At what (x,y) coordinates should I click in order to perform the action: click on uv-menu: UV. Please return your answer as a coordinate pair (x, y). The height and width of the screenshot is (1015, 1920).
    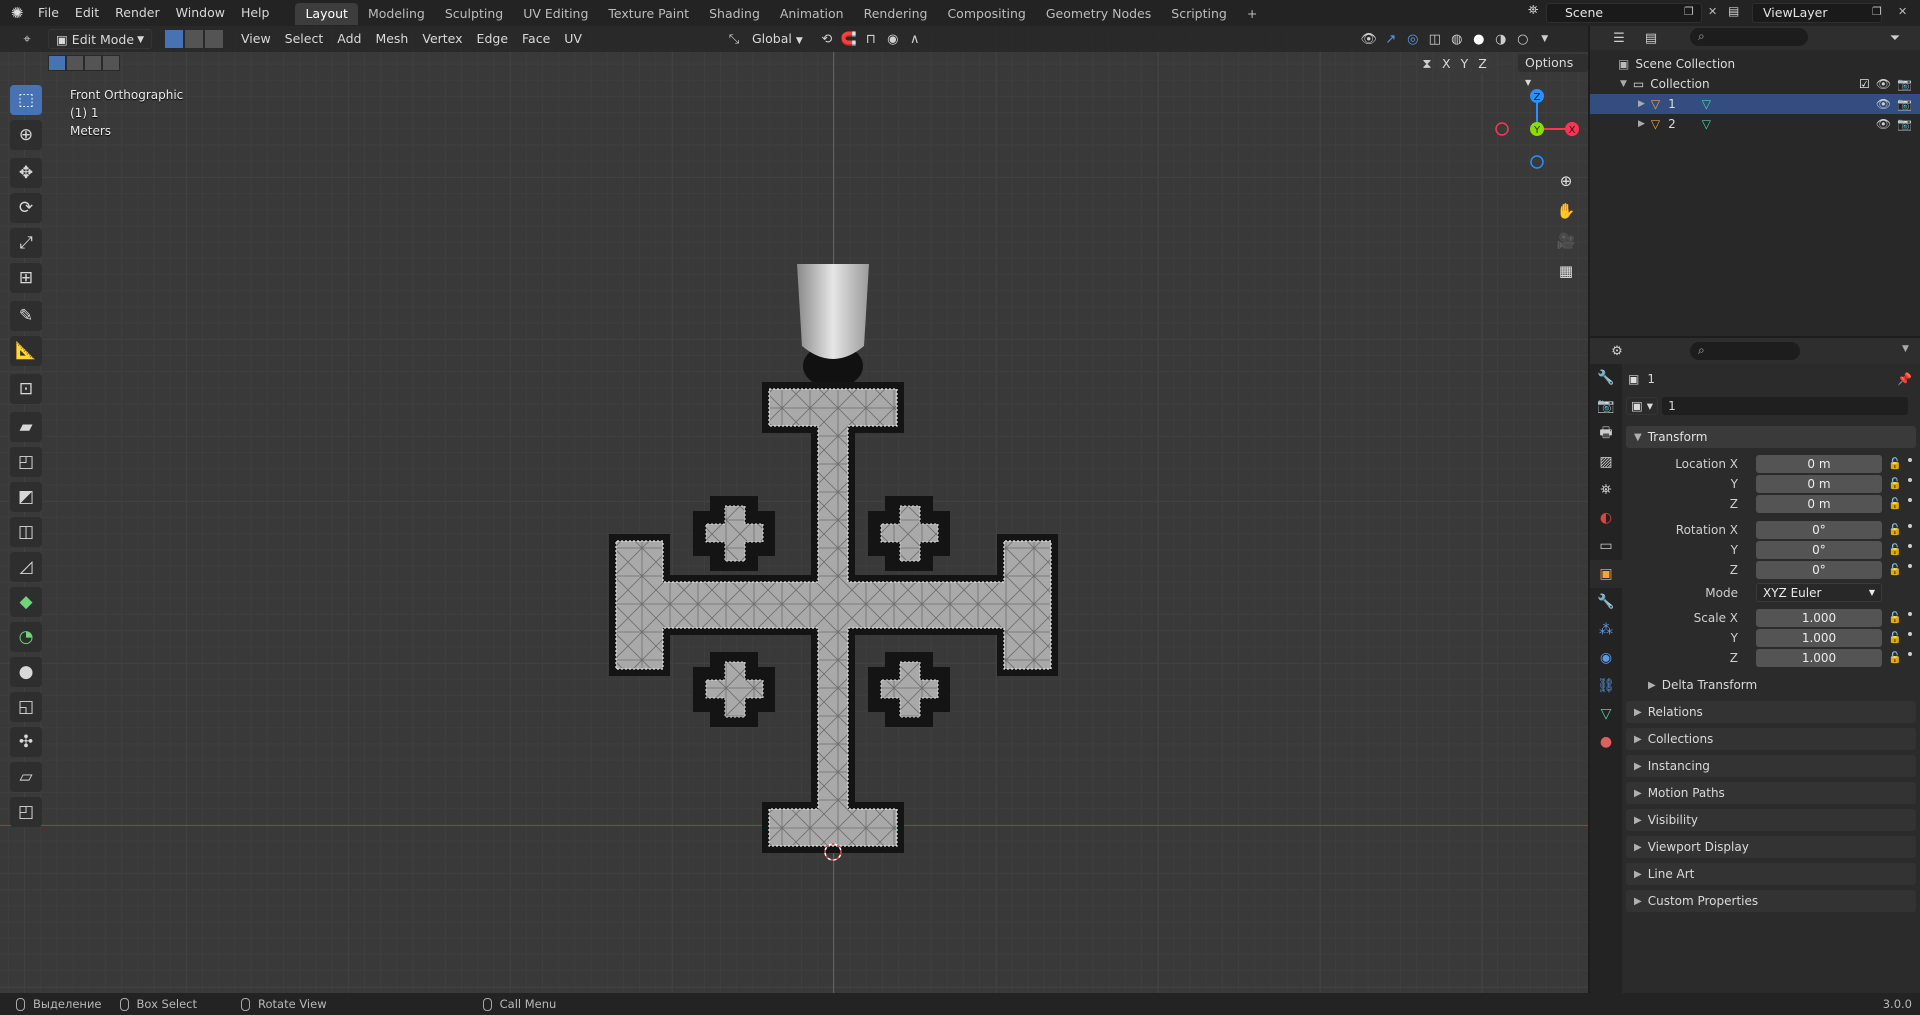
    Looking at the image, I should click on (573, 39).